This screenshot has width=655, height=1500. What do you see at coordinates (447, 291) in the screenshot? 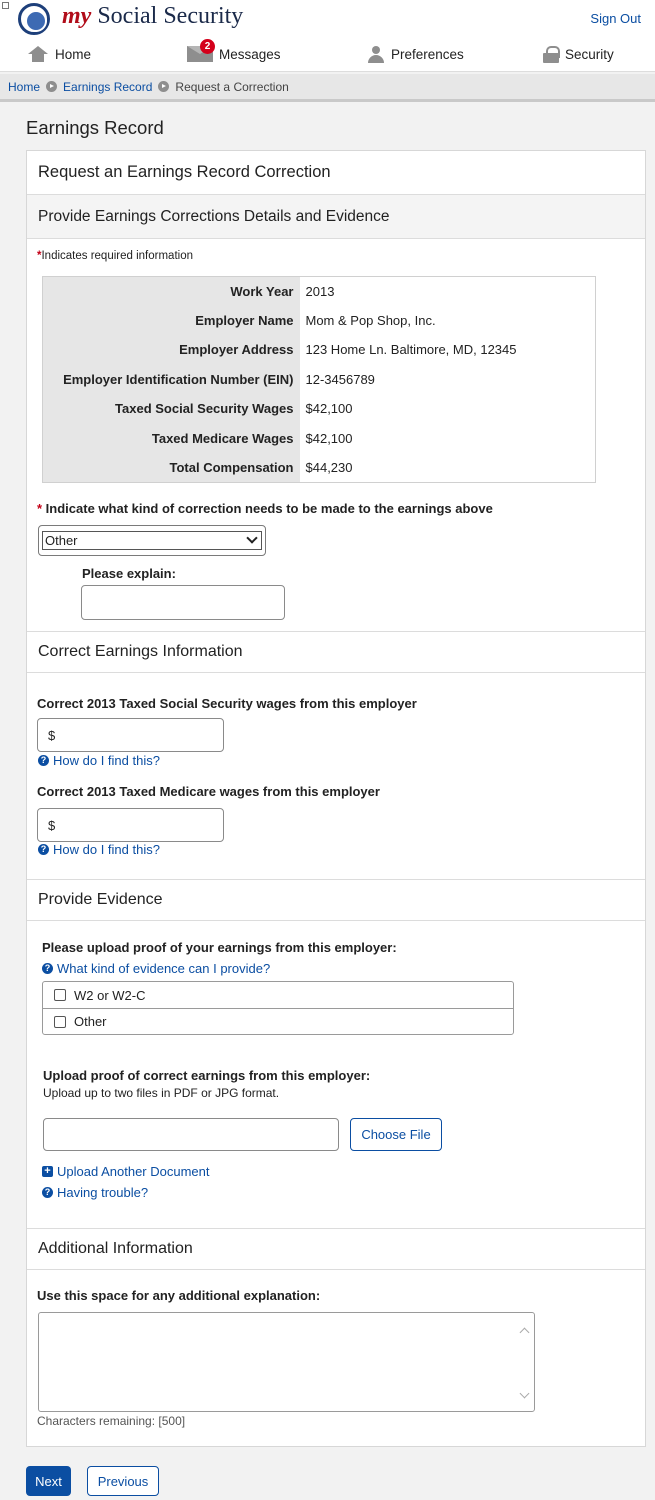
I see `record-value: 2013` at bounding box center [447, 291].